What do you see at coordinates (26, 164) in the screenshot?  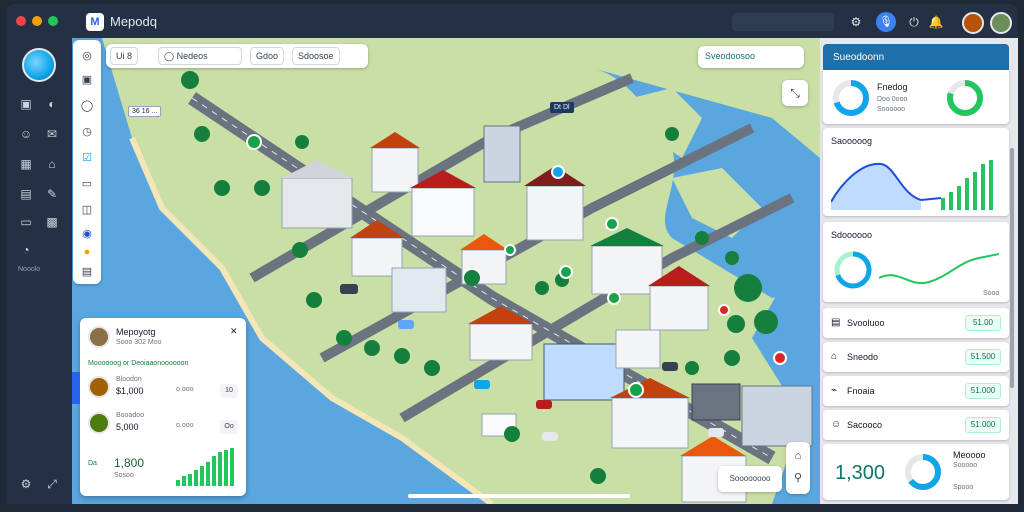 I see `gallery-icon: ▦` at bounding box center [26, 164].